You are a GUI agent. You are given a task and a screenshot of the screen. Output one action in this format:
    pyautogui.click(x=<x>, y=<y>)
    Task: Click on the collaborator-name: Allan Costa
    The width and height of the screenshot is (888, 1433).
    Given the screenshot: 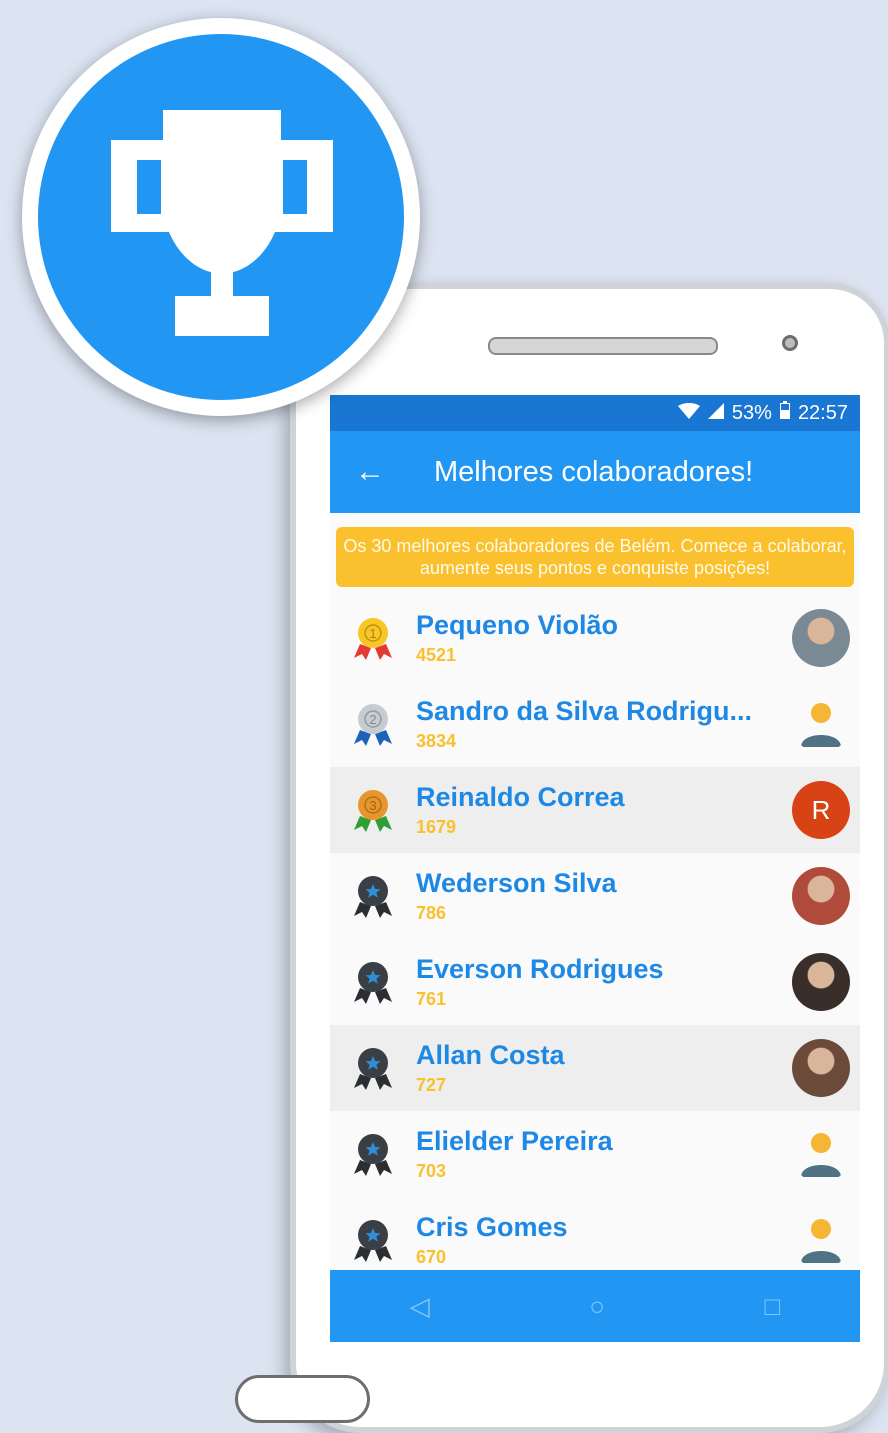 What is the action you would take?
    pyautogui.click(x=490, y=1055)
    